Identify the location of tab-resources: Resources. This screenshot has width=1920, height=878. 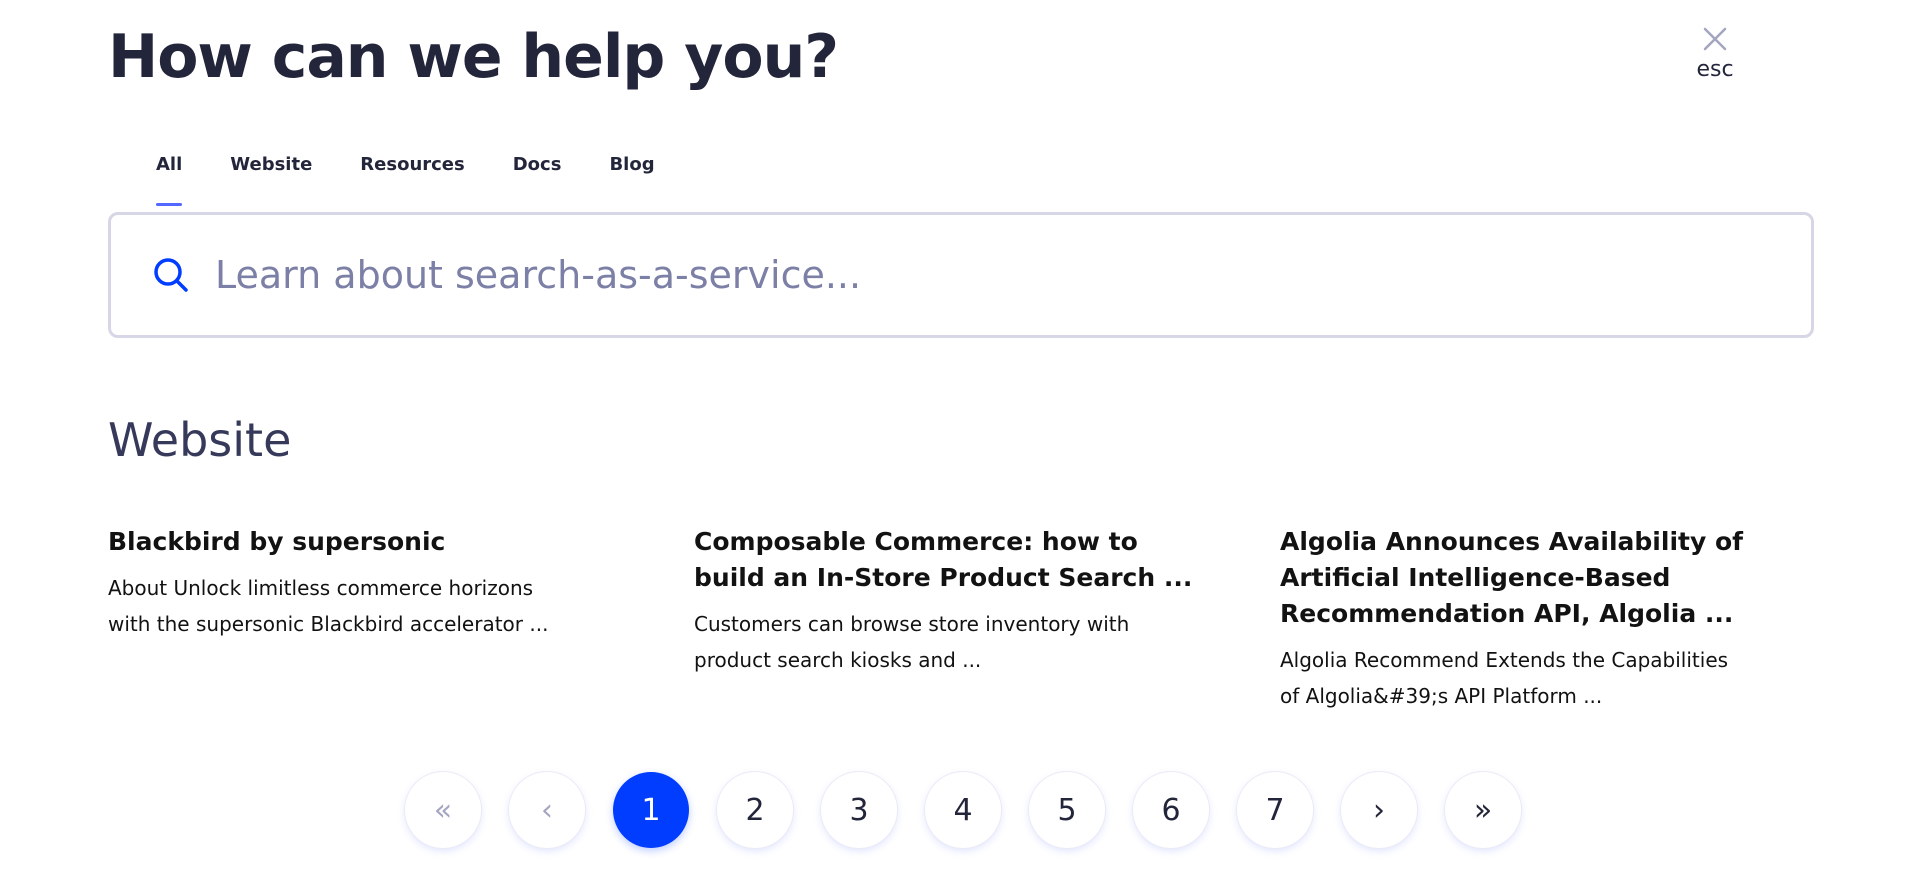
(412, 180).